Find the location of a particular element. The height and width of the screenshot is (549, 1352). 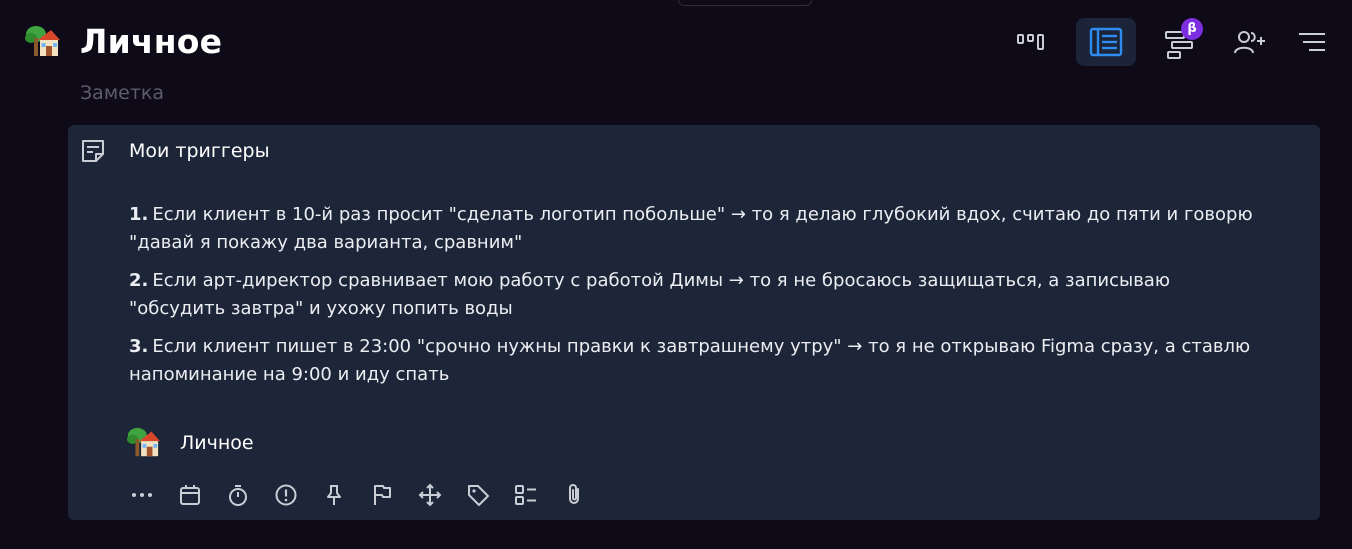

note-toolbar is located at coordinates (370, 495).